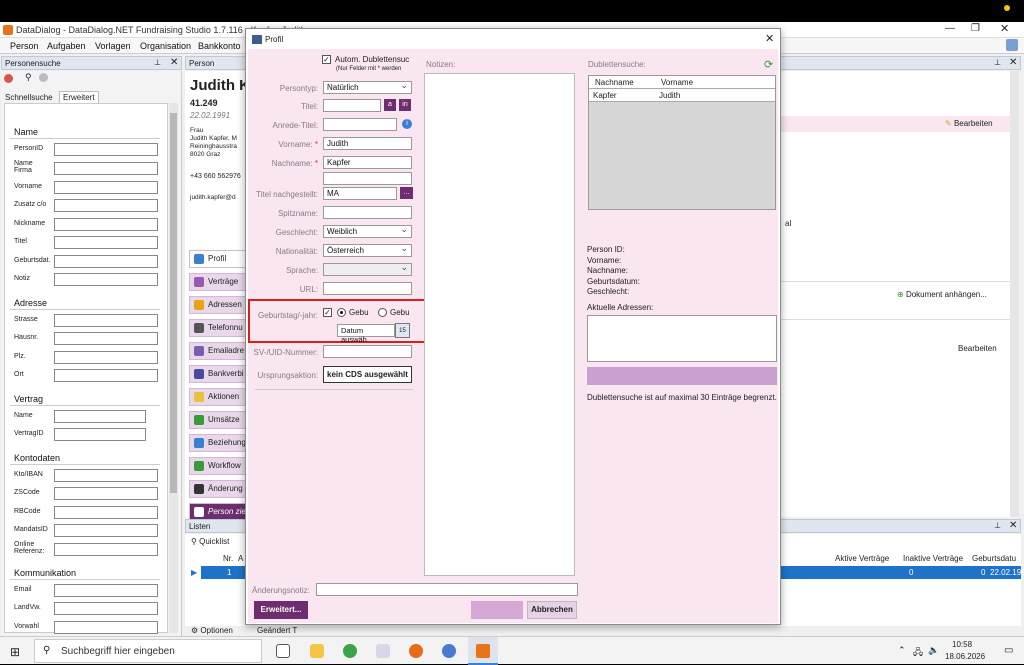  Describe the element at coordinates (24, 46) in the screenshot. I see `menu-person: Person` at that location.